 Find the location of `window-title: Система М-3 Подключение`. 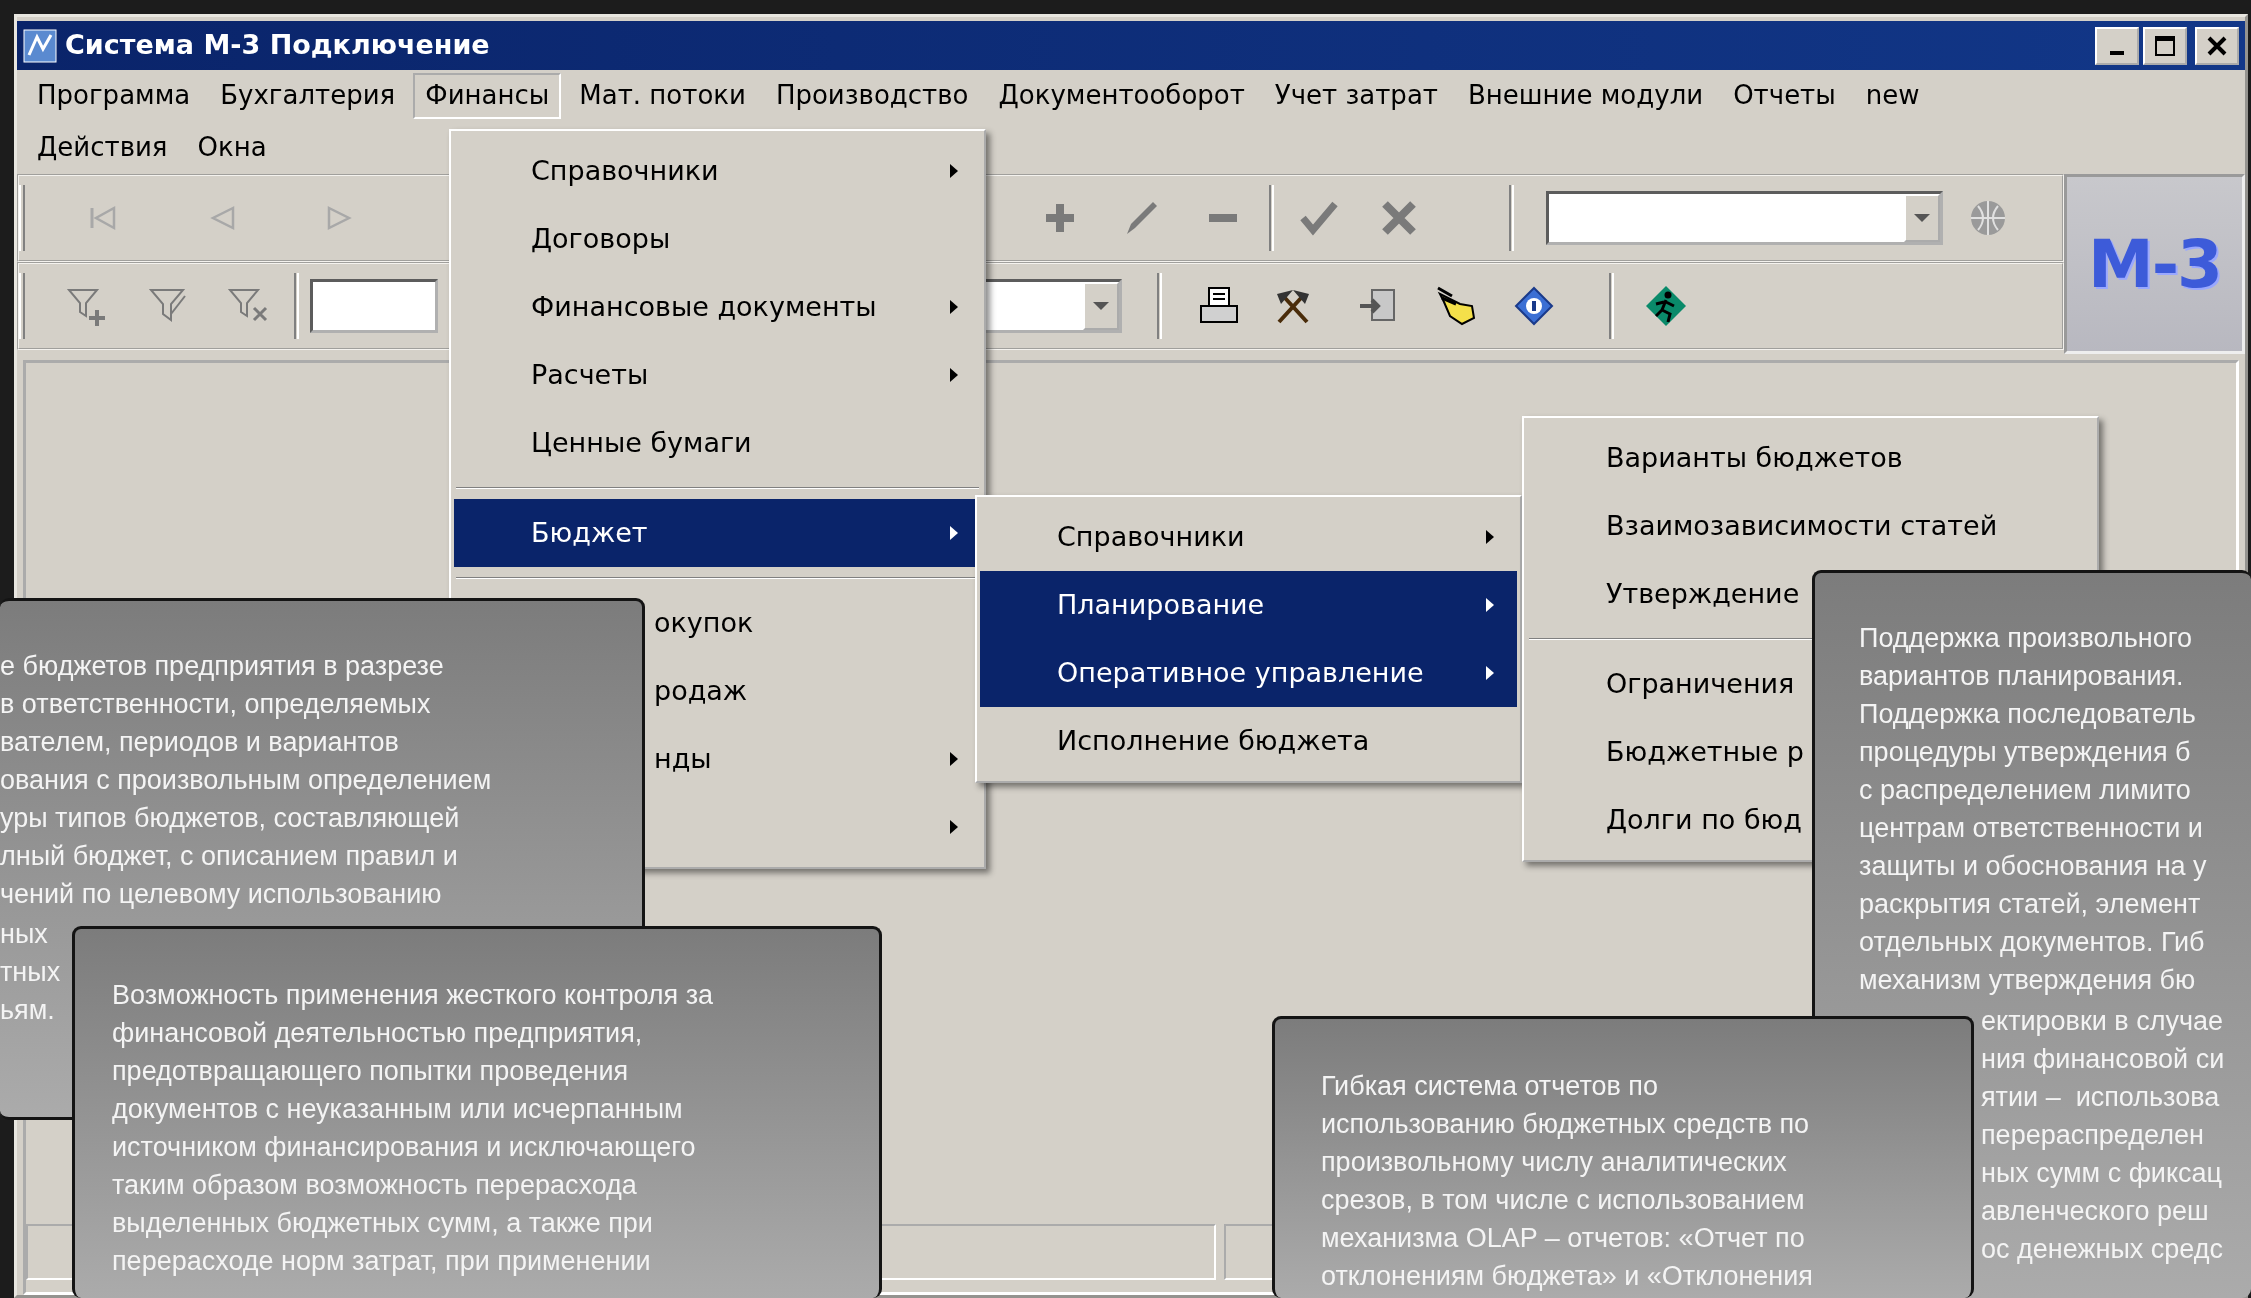

window-title: Система М-3 Подключение is located at coordinates (277, 45).